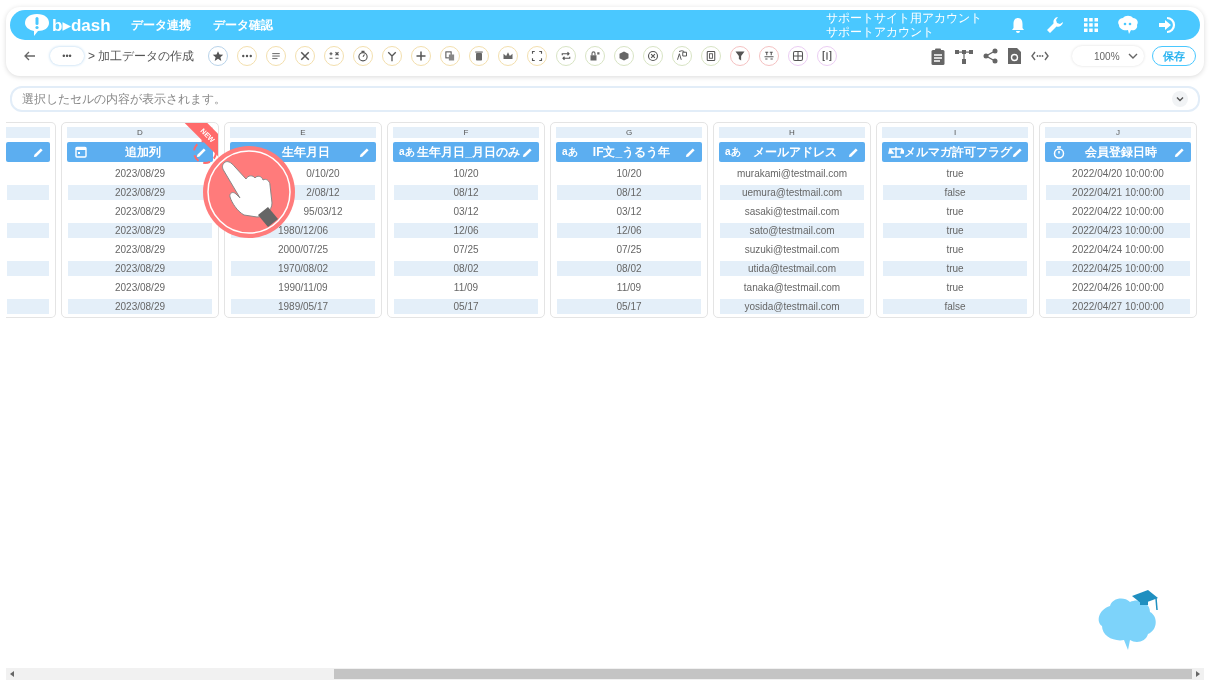 Image resolution: width=1210 pixels, height=680 pixels. What do you see at coordinates (792, 268) in the screenshot?
I see `table-cell: utida@testmail.com` at bounding box center [792, 268].